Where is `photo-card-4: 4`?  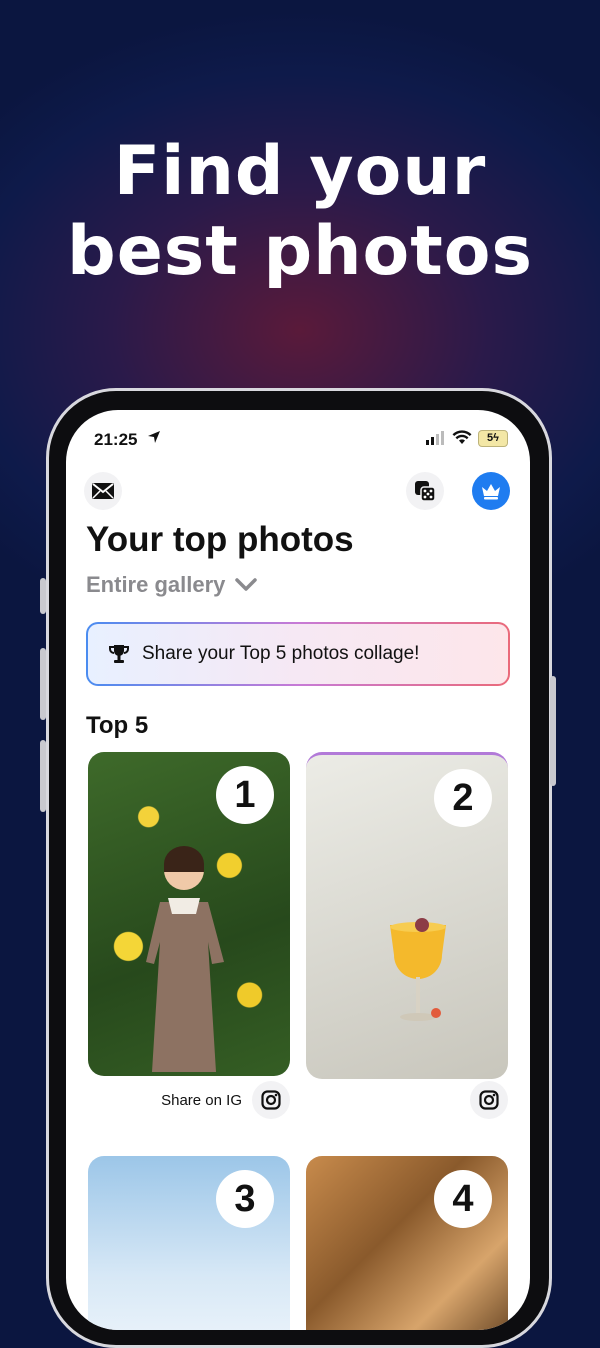 photo-card-4: 4 is located at coordinates (407, 1243).